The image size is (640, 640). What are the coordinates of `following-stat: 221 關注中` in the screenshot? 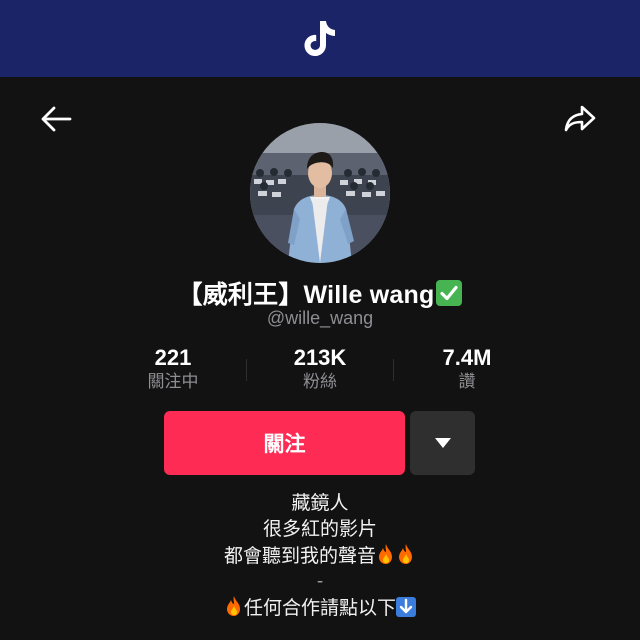 It's located at (173, 369).